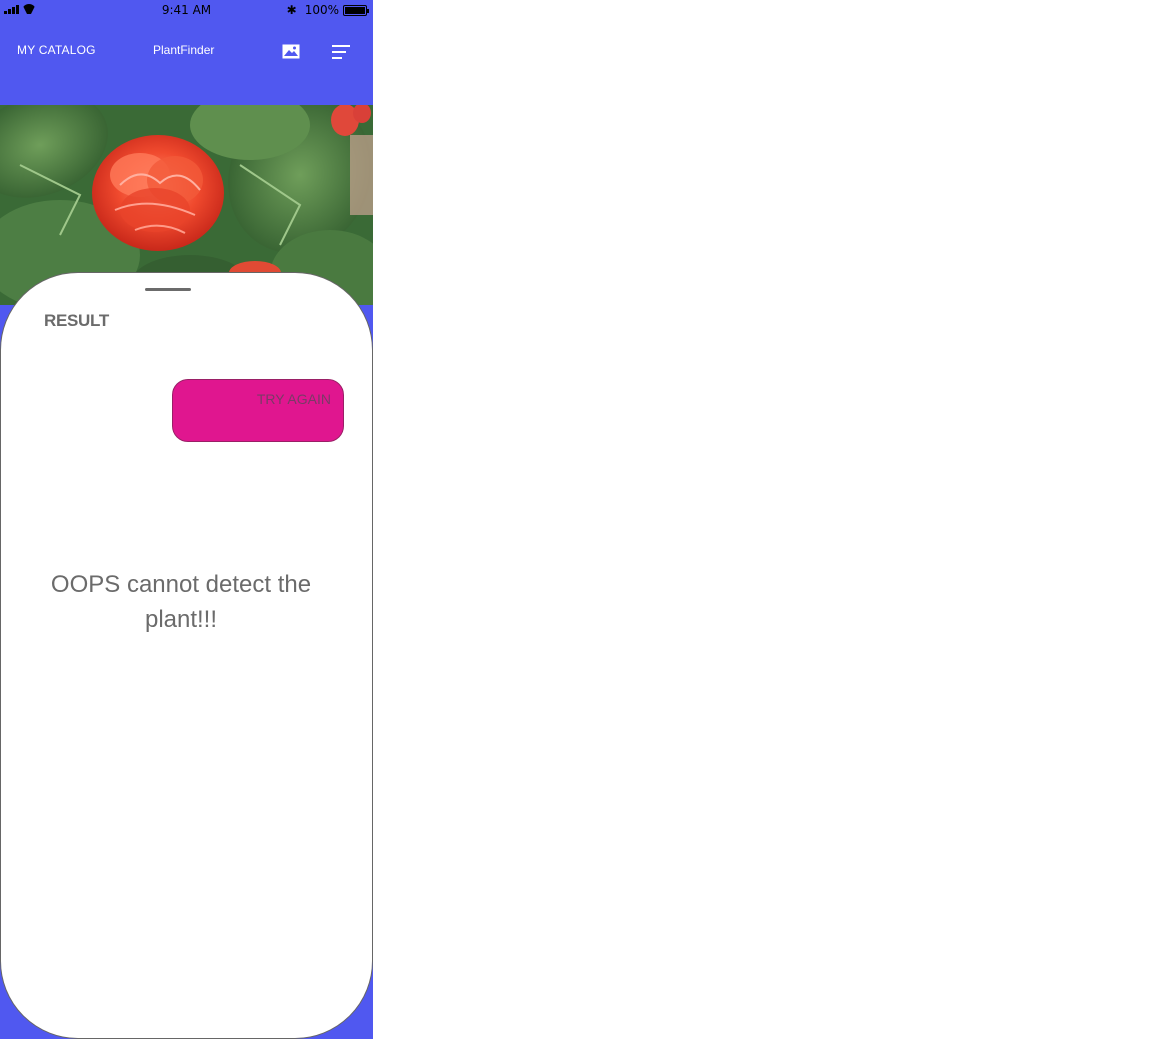 Image resolution: width=1152 pixels, height=1039 pixels. I want to click on result-heading: RESULT, so click(76, 320).